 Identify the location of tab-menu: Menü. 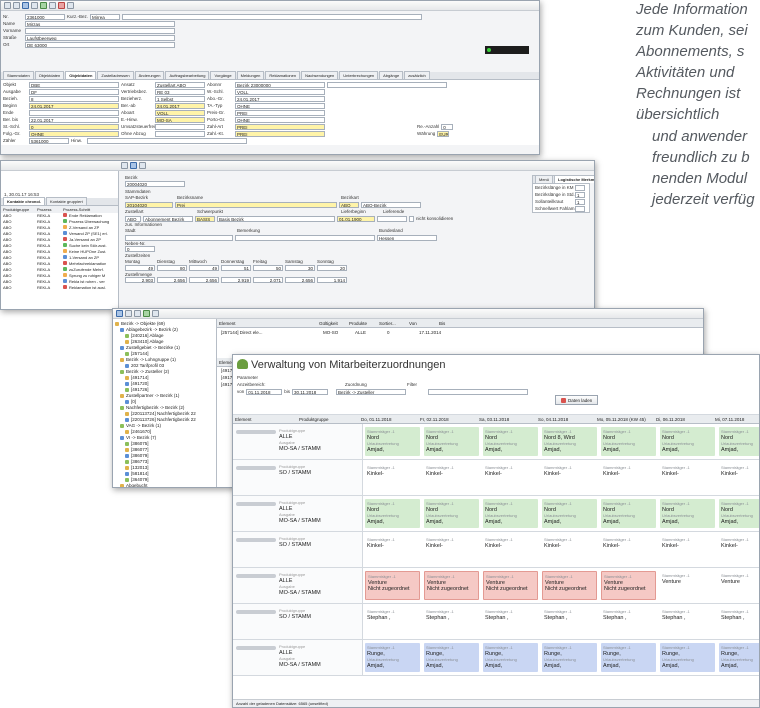
(544, 179).